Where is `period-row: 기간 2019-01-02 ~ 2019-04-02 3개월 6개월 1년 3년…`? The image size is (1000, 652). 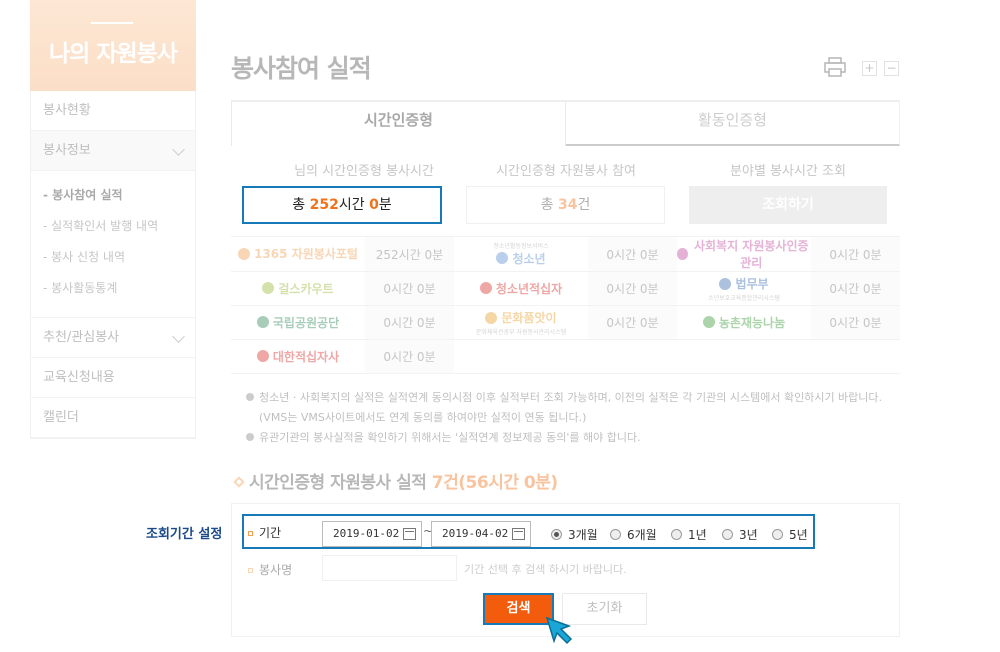 period-row: 기간 2019-01-02 ~ 2019-04-02 3개월 6개월 1년 3년… is located at coordinates (528, 531).